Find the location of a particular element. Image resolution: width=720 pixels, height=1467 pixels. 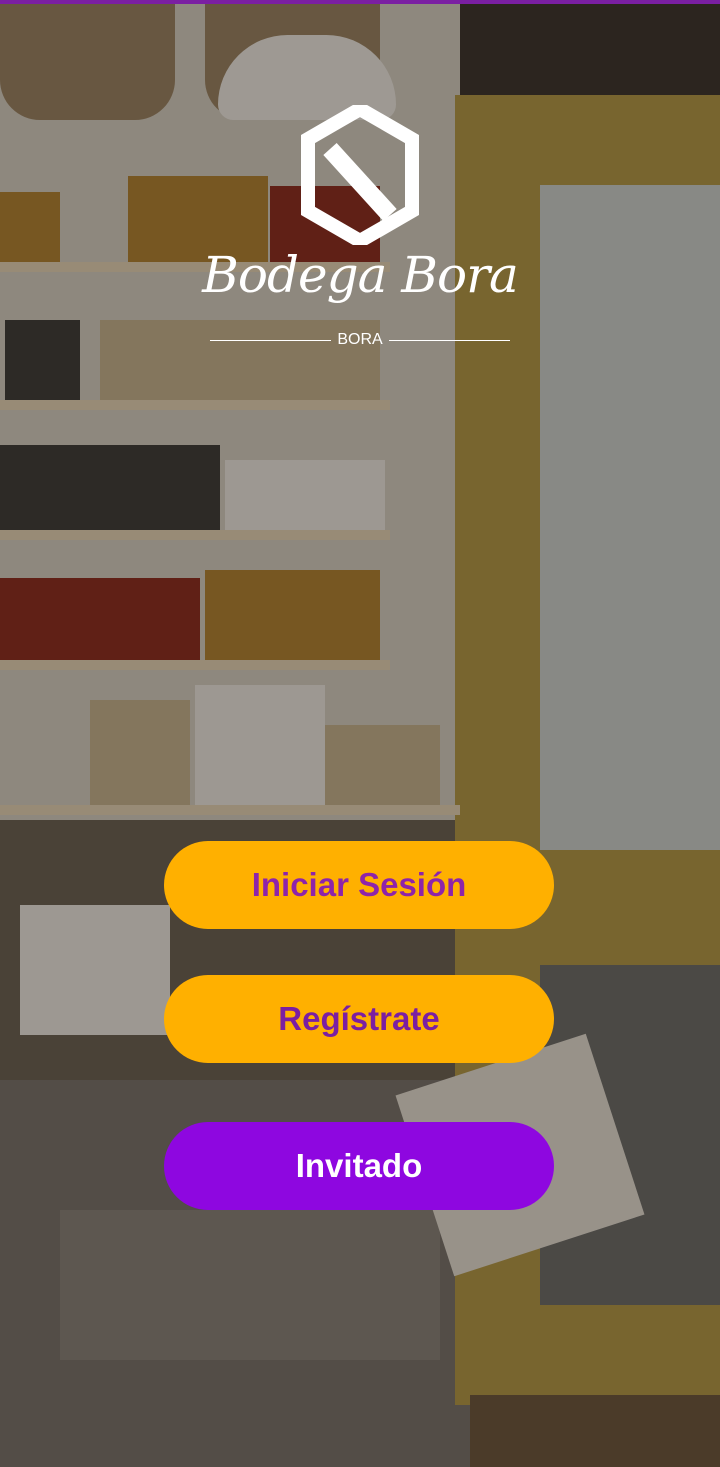

top-accent-bar is located at coordinates (360, 2).